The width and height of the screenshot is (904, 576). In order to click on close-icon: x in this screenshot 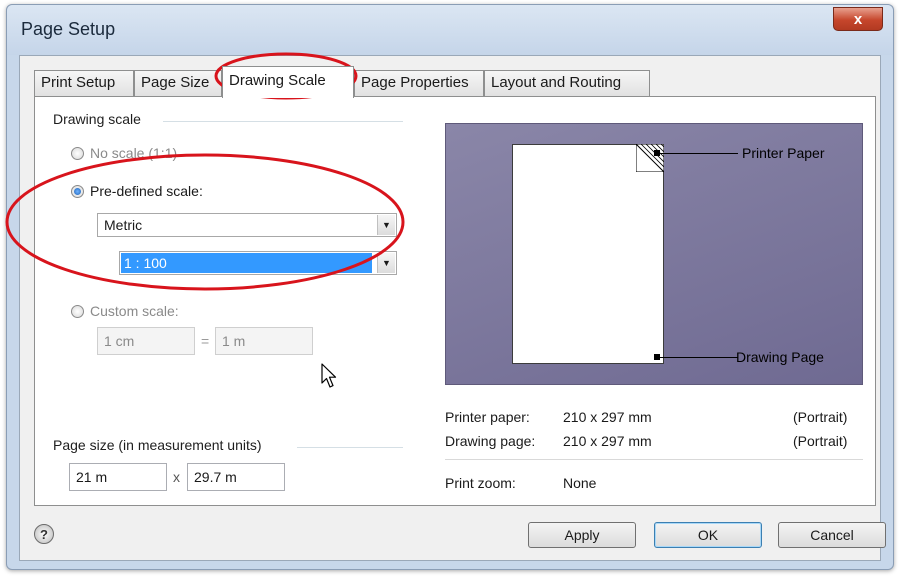, I will do `click(858, 19)`.